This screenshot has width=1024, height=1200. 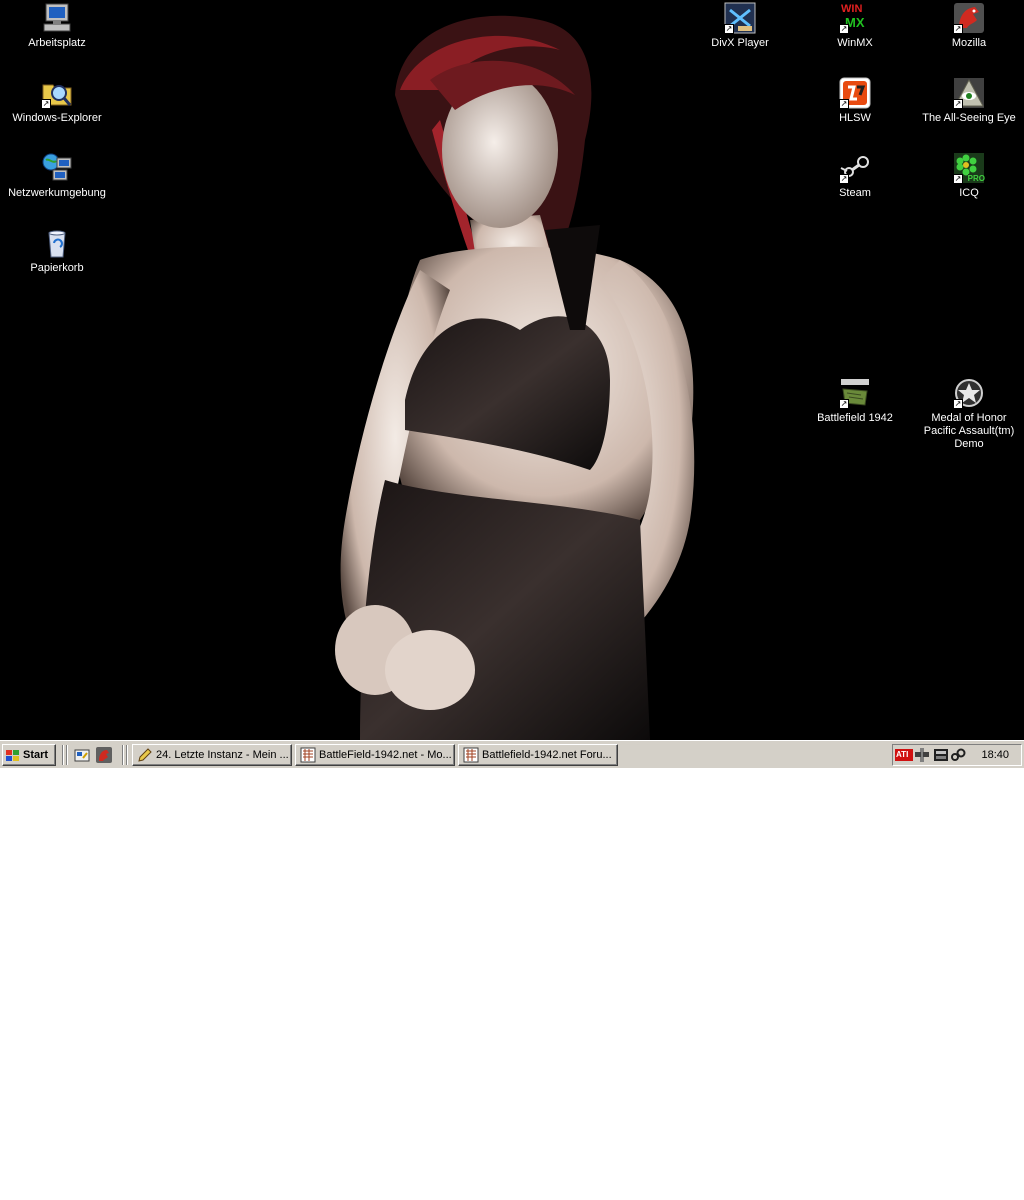 I want to click on medal-of-honor-icon: ↗, so click(x=969, y=393).